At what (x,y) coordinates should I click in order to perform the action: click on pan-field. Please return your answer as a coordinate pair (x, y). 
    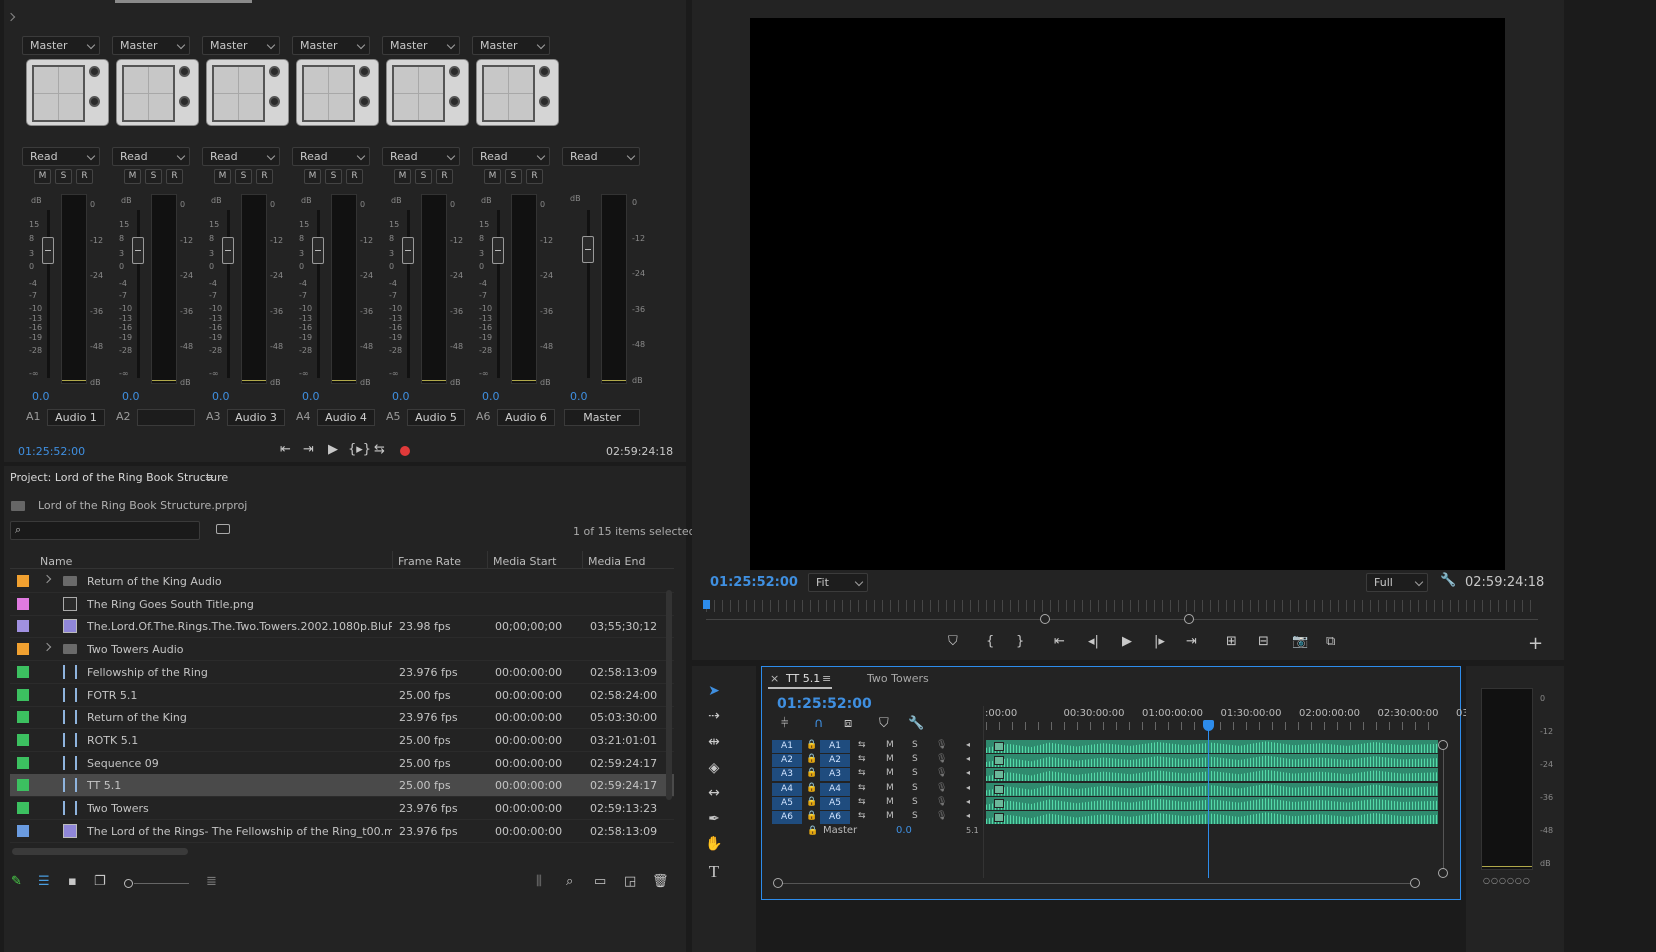
    Looking at the image, I should click on (58, 93).